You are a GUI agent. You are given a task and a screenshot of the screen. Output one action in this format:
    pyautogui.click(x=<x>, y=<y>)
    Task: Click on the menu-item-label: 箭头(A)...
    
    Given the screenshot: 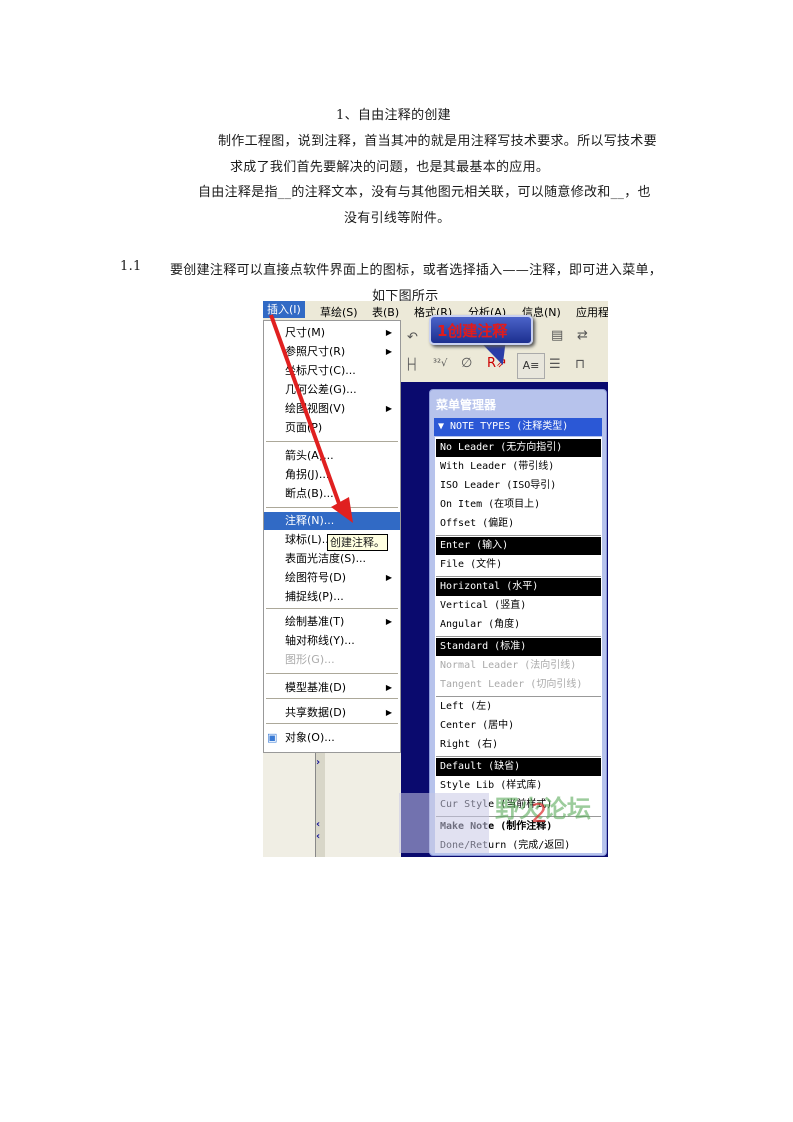 What is the action you would take?
    pyautogui.click(x=309, y=455)
    